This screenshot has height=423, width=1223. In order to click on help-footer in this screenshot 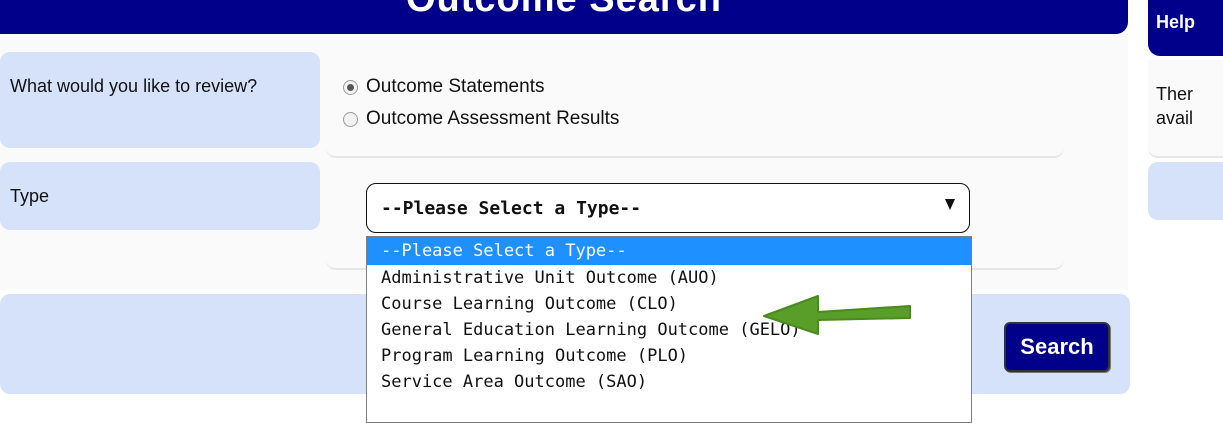, I will do `click(1185, 191)`.